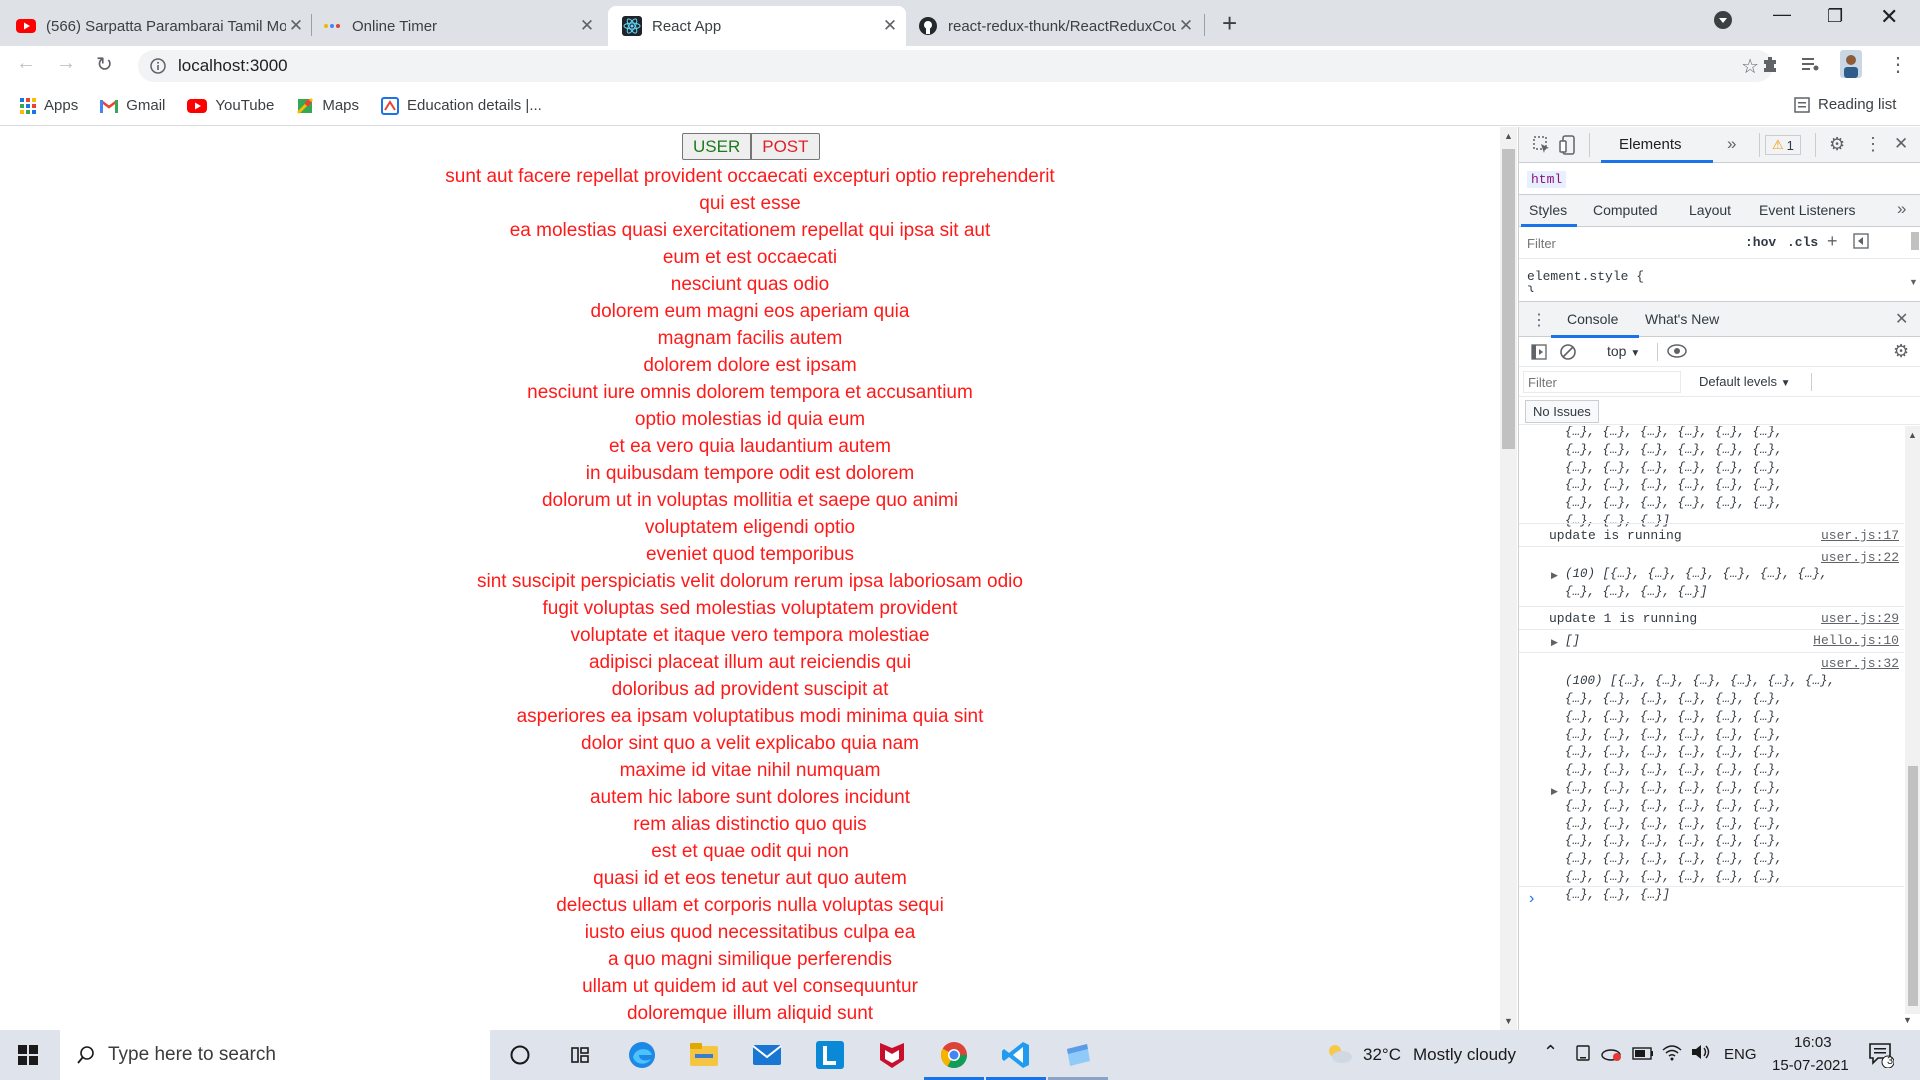 The width and height of the screenshot is (1920, 1080). I want to click on close-devtools-icon: ✕, so click(1901, 144).